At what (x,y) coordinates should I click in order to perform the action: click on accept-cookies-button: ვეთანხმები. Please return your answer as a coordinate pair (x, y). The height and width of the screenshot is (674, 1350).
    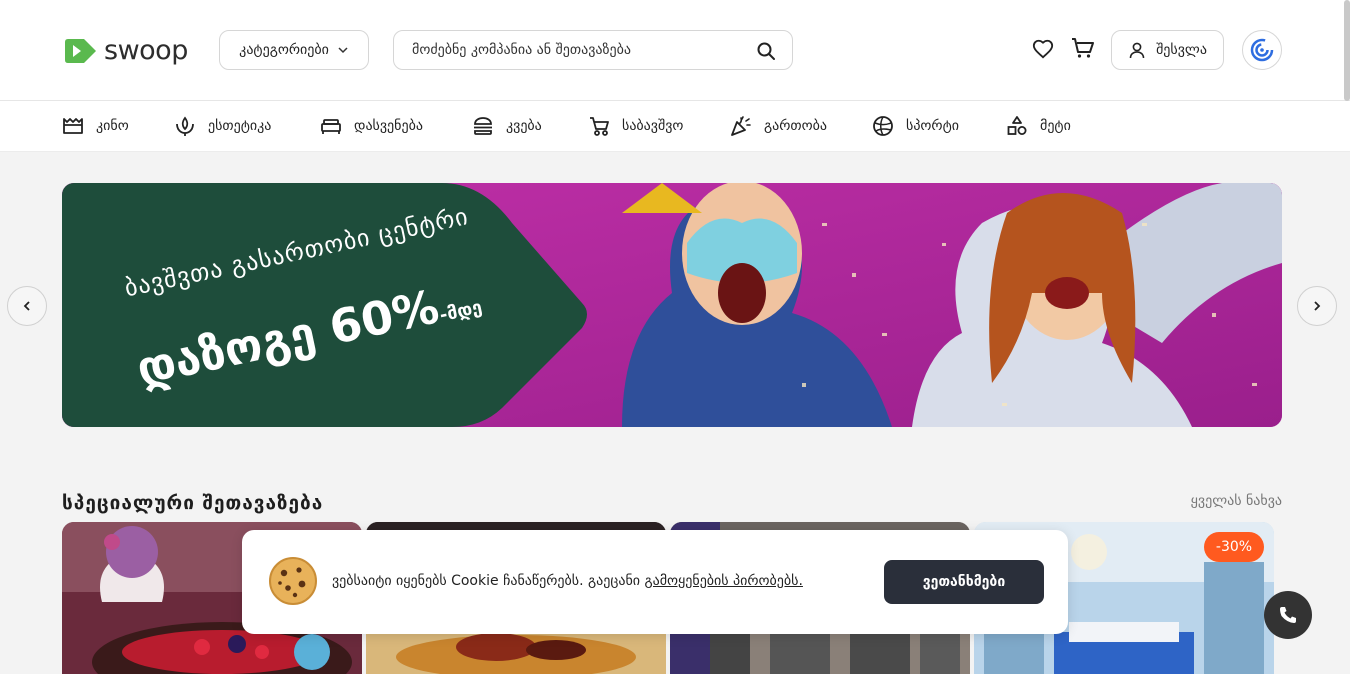
    Looking at the image, I should click on (964, 582).